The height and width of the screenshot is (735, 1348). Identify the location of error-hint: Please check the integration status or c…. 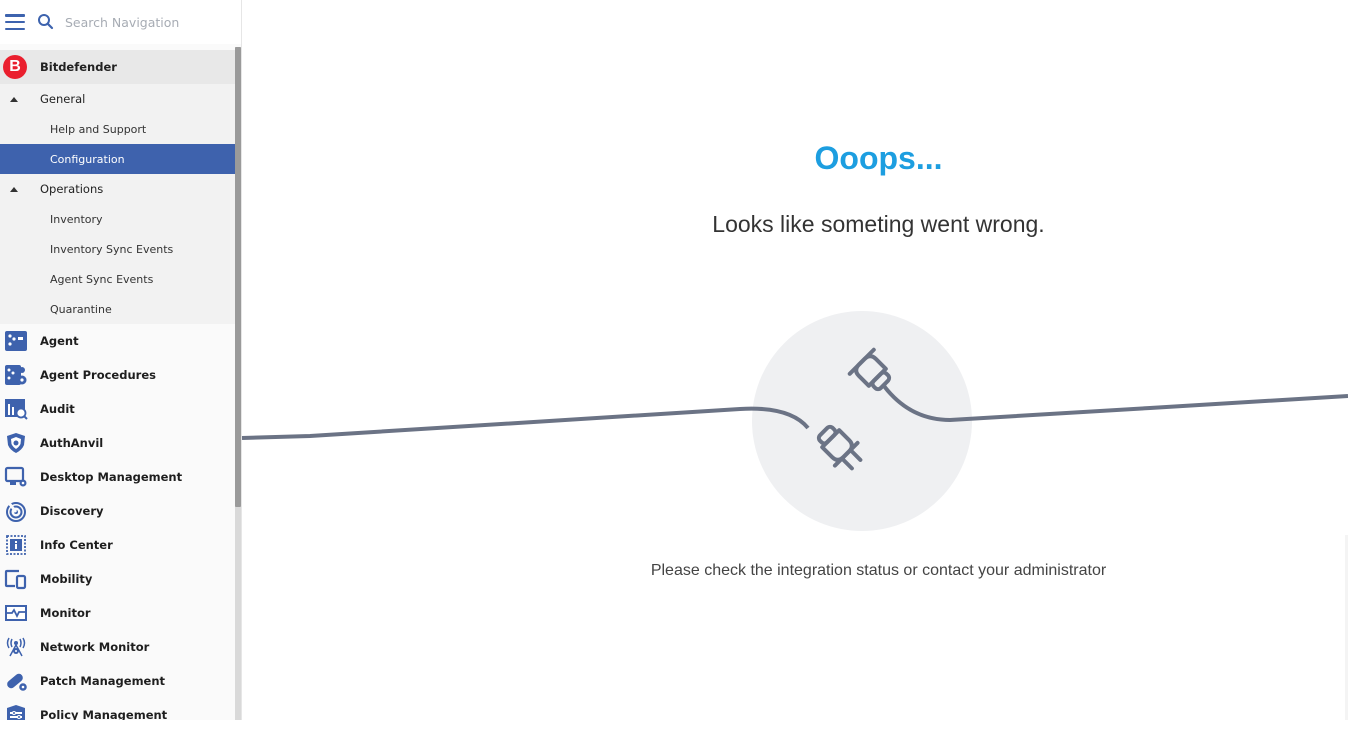
(878, 570).